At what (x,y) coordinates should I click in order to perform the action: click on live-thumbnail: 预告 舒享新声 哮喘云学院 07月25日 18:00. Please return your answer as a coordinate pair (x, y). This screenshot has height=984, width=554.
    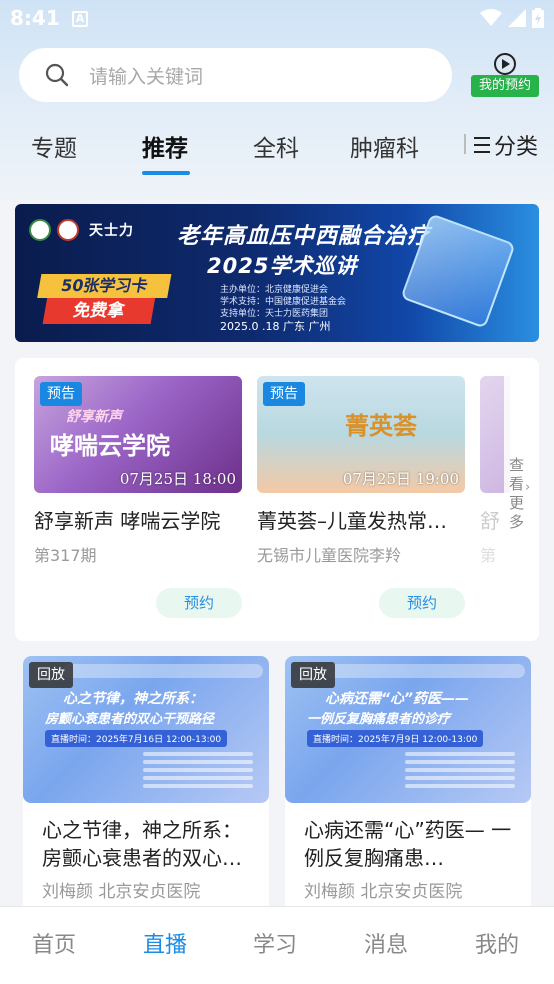
    Looking at the image, I should click on (138, 434).